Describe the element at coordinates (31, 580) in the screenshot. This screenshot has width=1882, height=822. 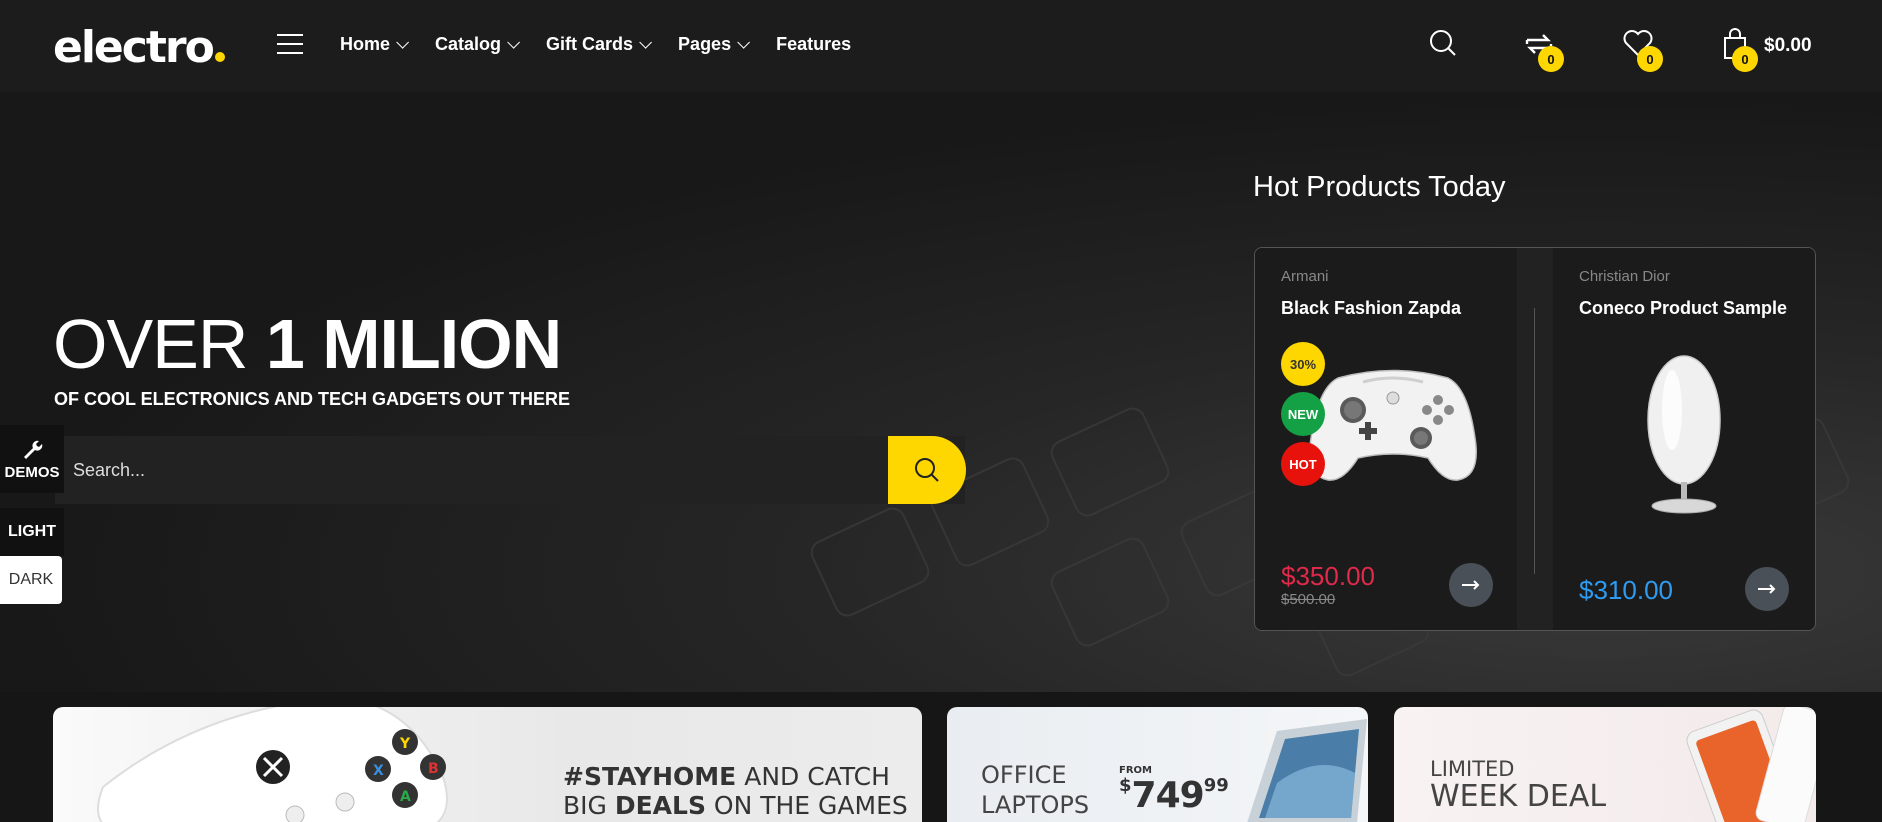
I see `dark-mode-button: DARK` at that location.